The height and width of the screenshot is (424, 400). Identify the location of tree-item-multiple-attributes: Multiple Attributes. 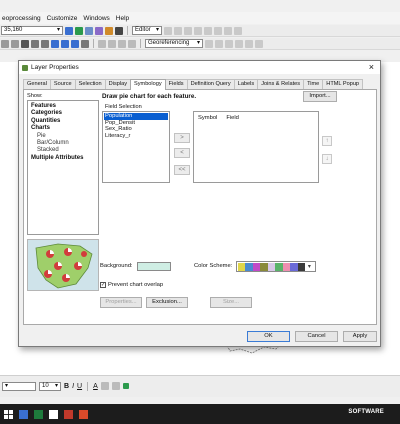
(63, 158).